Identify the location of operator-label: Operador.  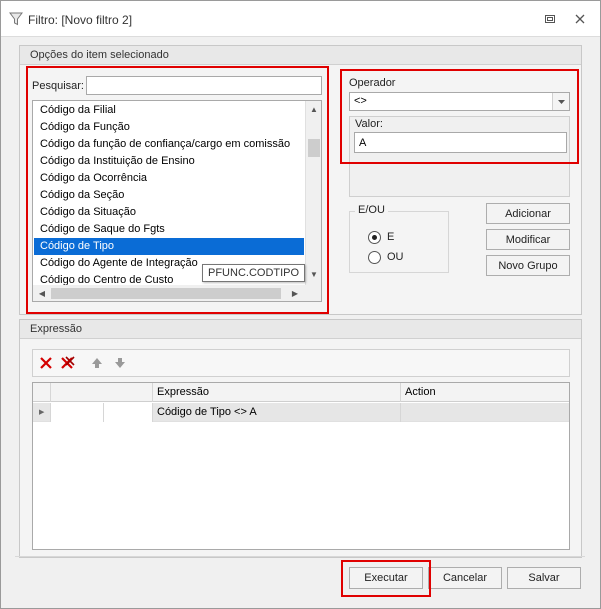
(372, 83).